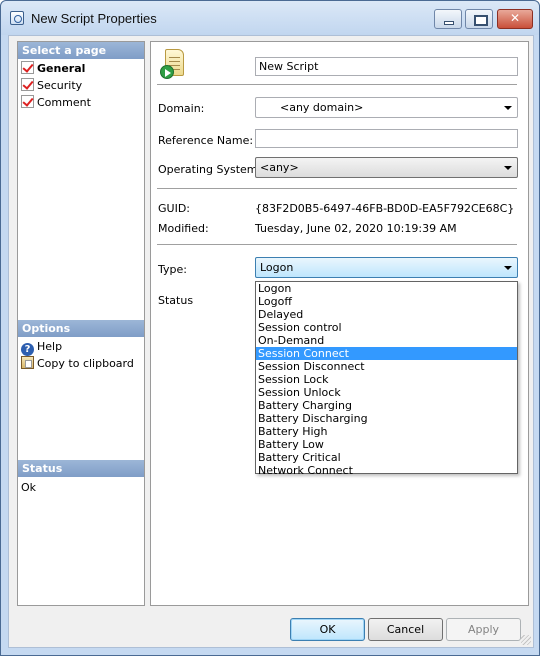 This screenshot has width=540, height=656. What do you see at coordinates (172, 269) in the screenshot?
I see `type-label: Type:` at bounding box center [172, 269].